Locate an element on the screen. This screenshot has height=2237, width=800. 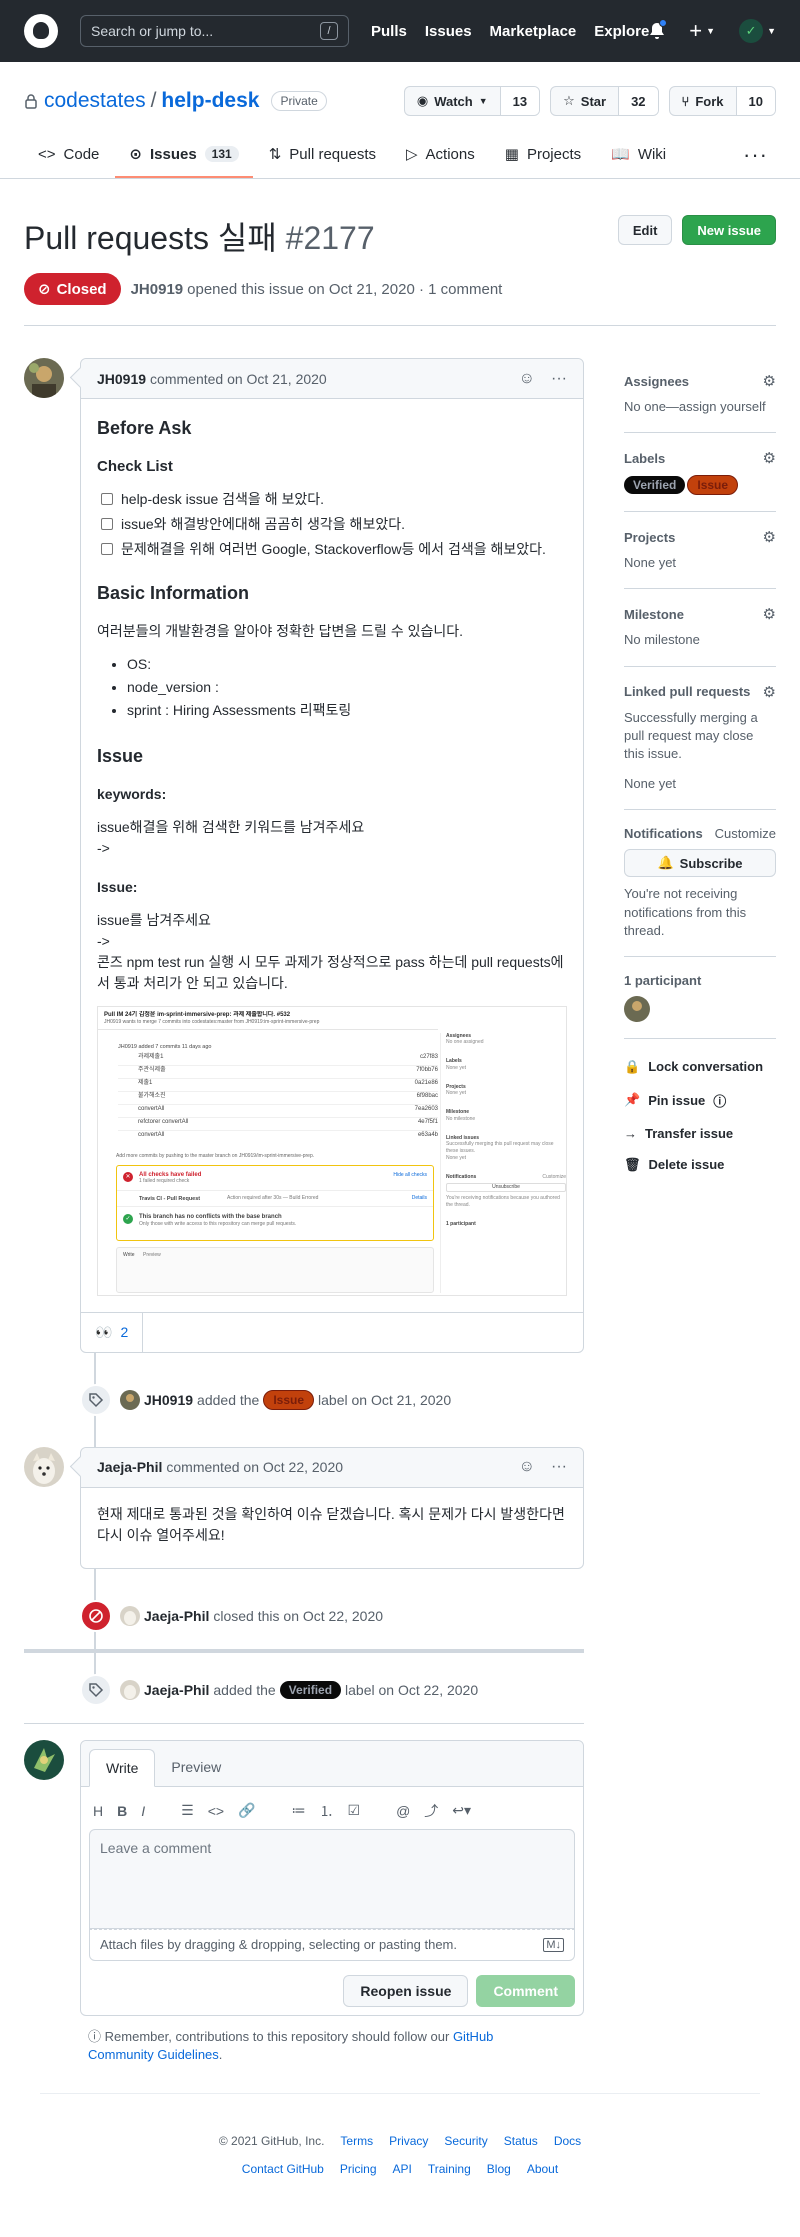
star-icon: ☆ is located at coordinates (569, 100).